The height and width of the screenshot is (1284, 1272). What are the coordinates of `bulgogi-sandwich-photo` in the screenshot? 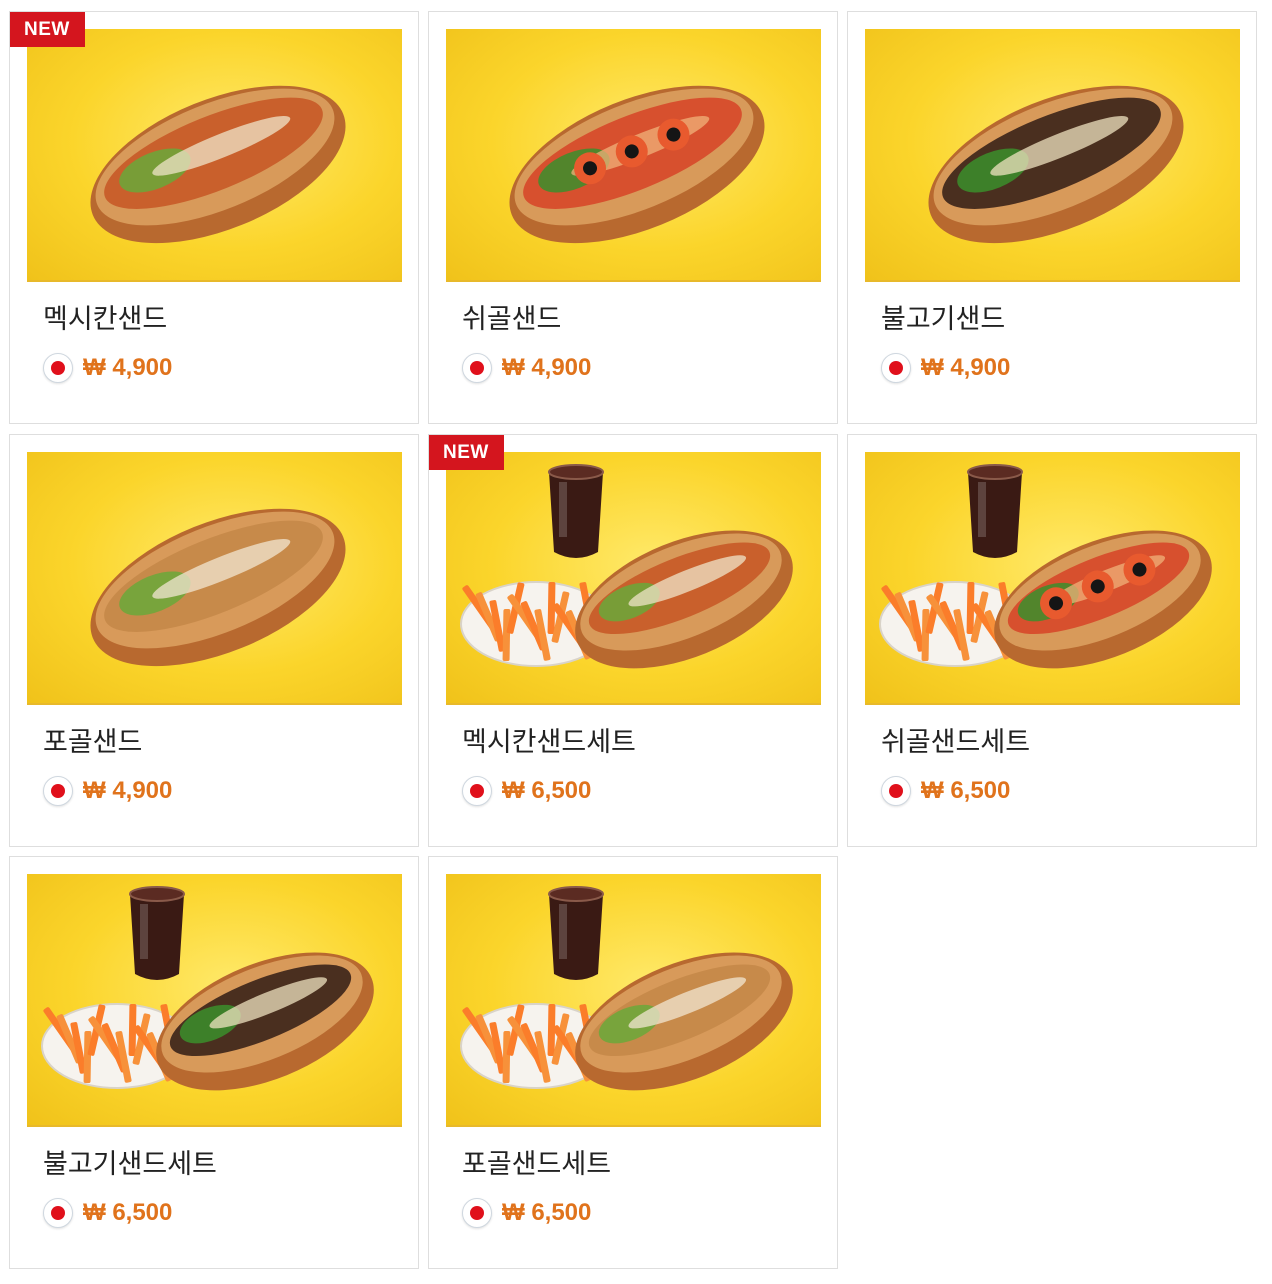 It's located at (1052, 155).